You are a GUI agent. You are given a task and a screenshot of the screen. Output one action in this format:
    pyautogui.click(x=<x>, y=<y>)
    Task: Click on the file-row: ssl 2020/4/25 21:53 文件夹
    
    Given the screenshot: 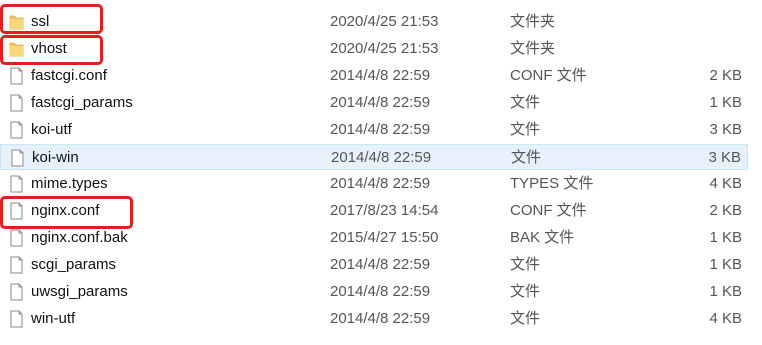 What is the action you would take?
    pyautogui.click(x=374, y=22)
    